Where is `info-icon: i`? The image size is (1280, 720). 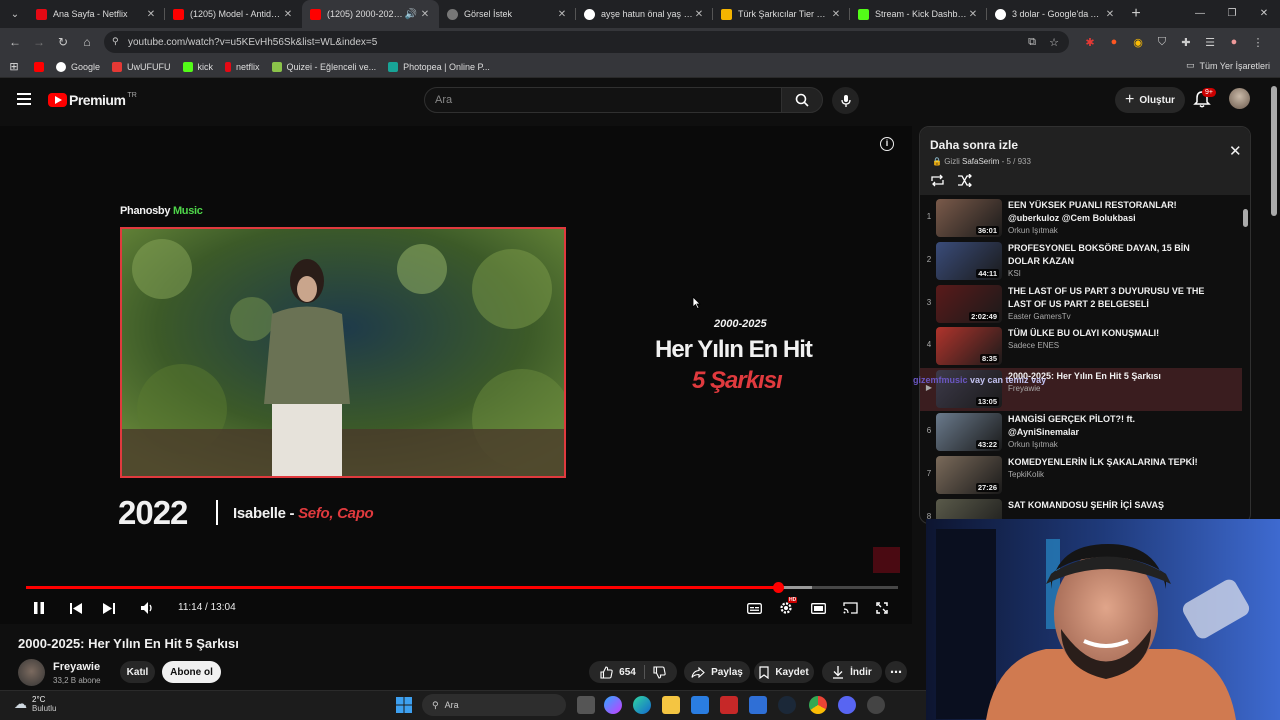
info-icon: i is located at coordinates (887, 144).